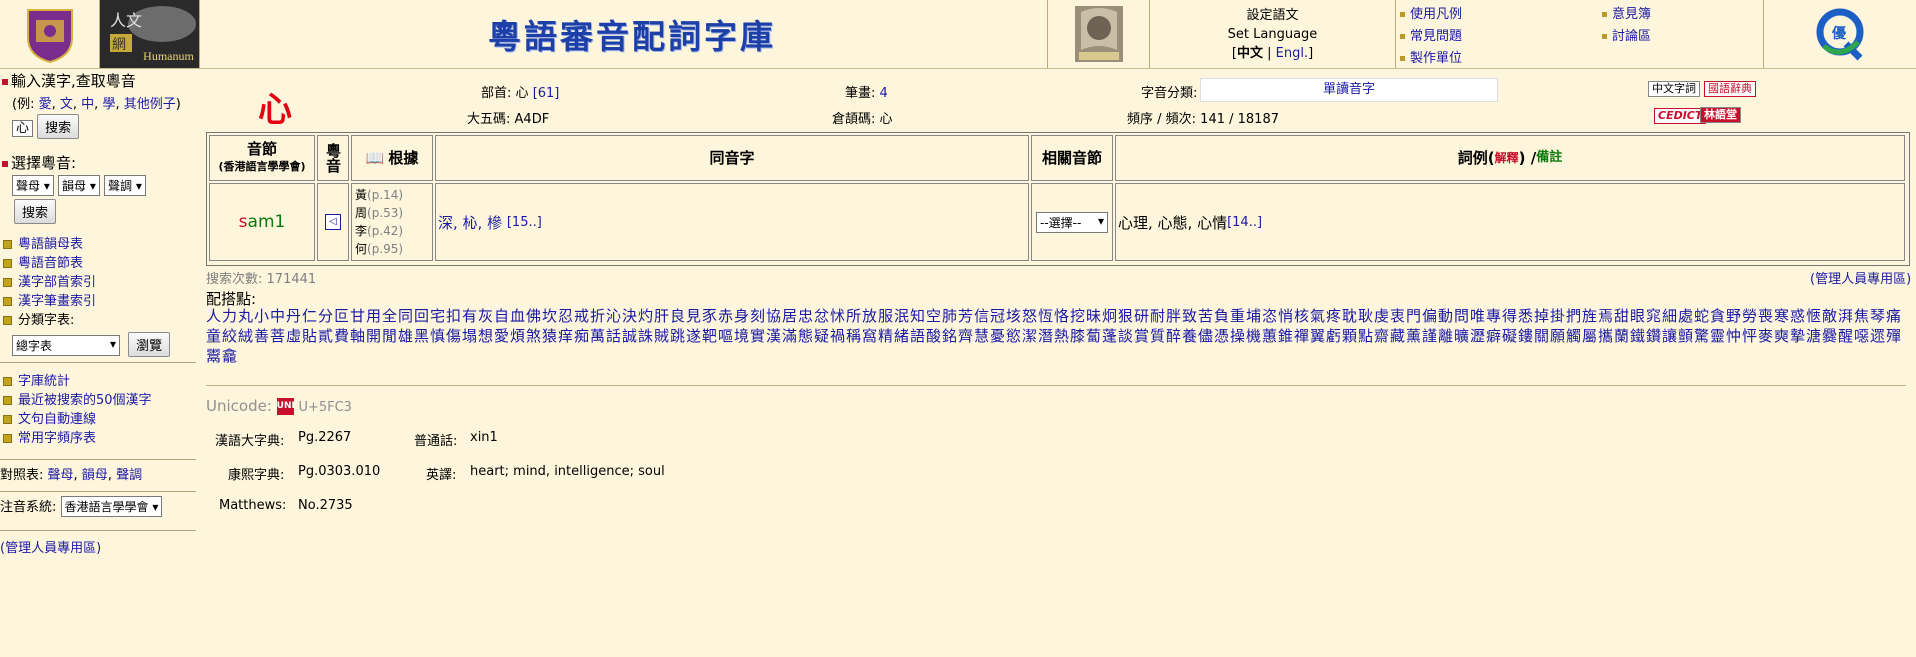 This screenshot has height=657, width=1916. What do you see at coordinates (285, 406) in the screenshot?
I see `unicode-icon: UNI` at bounding box center [285, 406].